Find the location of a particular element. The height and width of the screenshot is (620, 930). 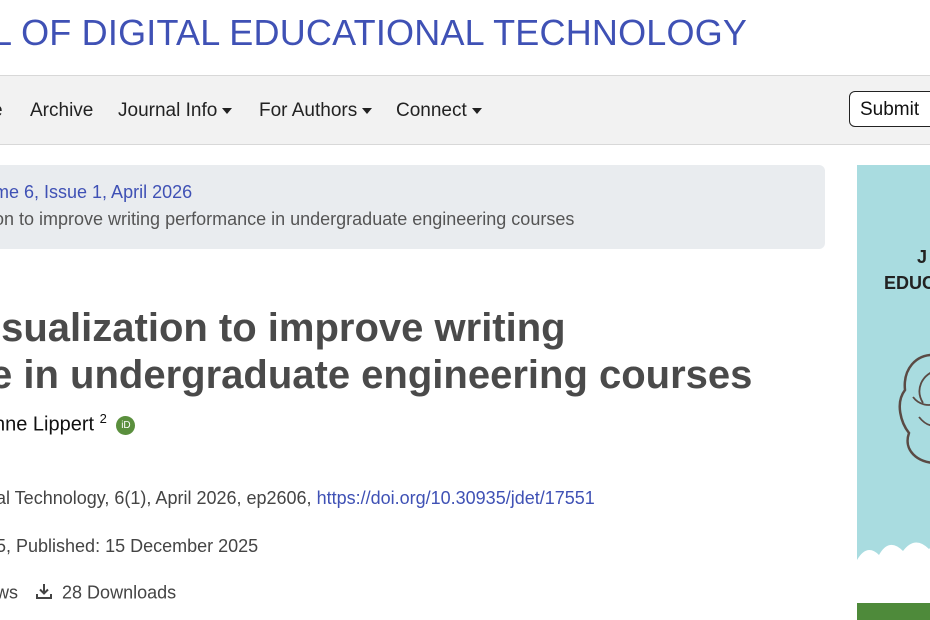

nav-journal-info-label: Journal Info is located at coordinates (168, 110).